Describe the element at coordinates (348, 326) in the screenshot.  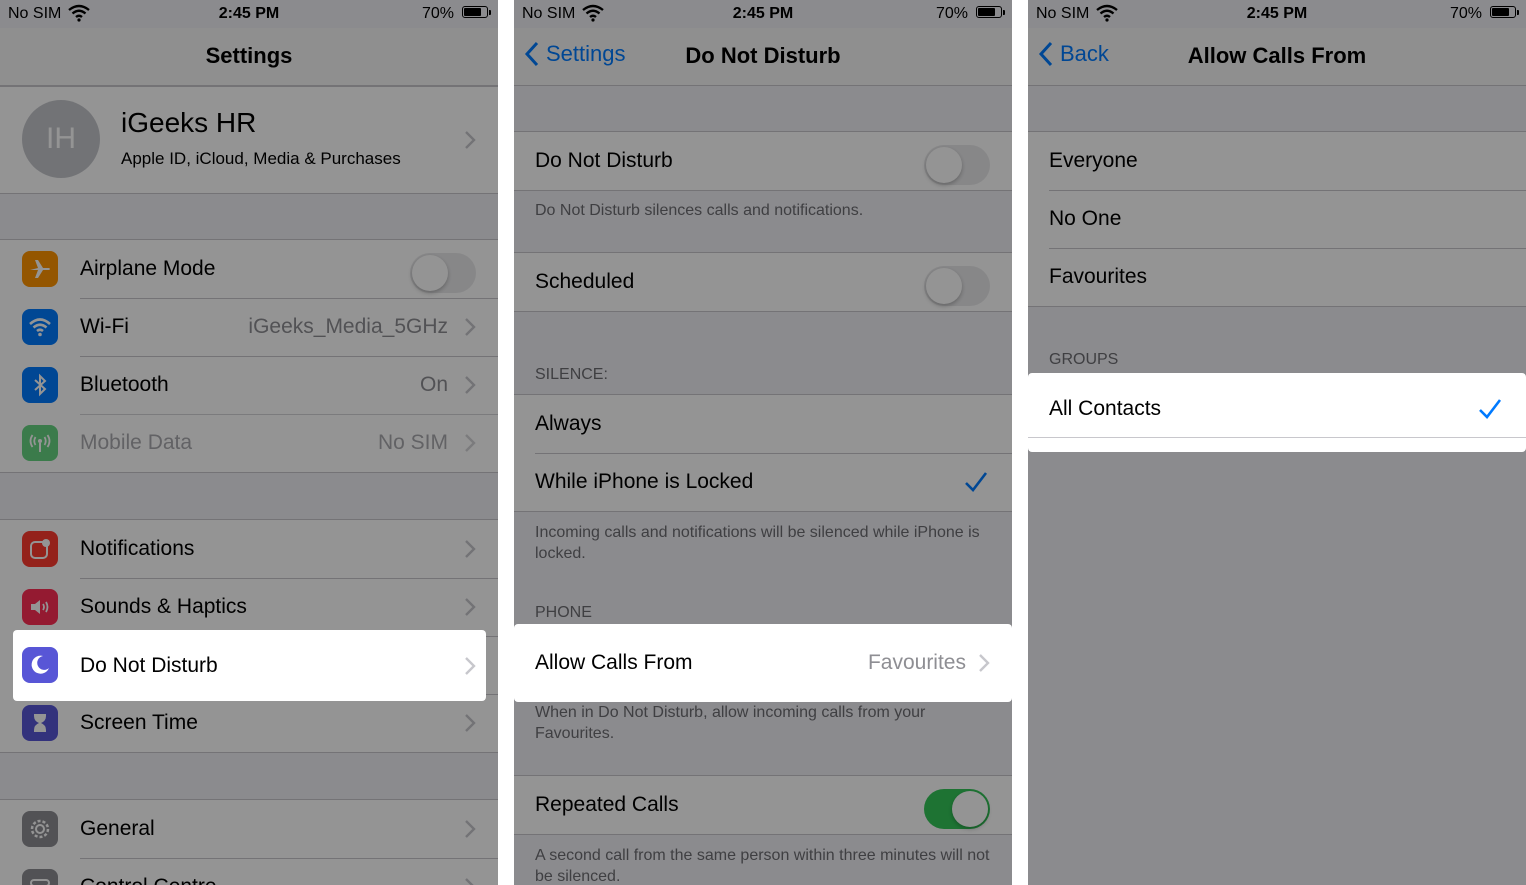
I see `row-value: iGeeks_Media_5GHz` at that location.